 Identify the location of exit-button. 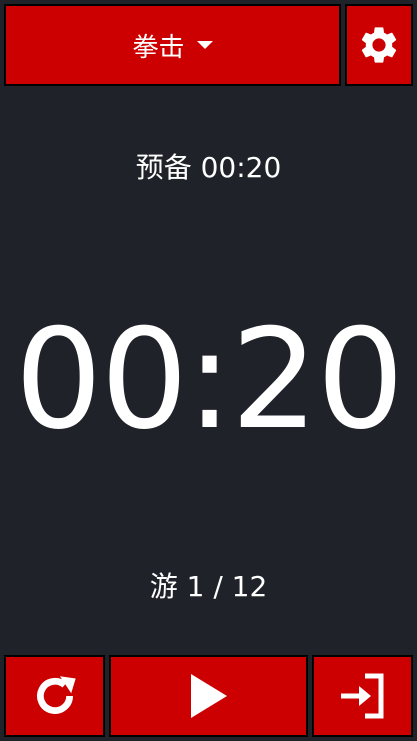
(362, 696).